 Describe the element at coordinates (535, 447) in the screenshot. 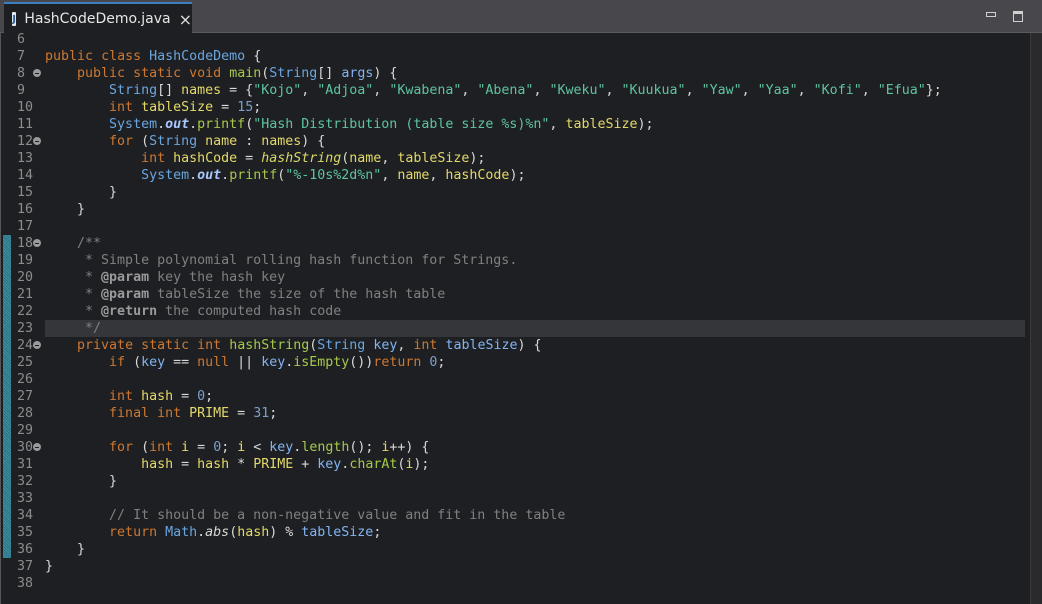

I see `code-text: for (int i = 0; i < key.length(); i++) {` at that location.